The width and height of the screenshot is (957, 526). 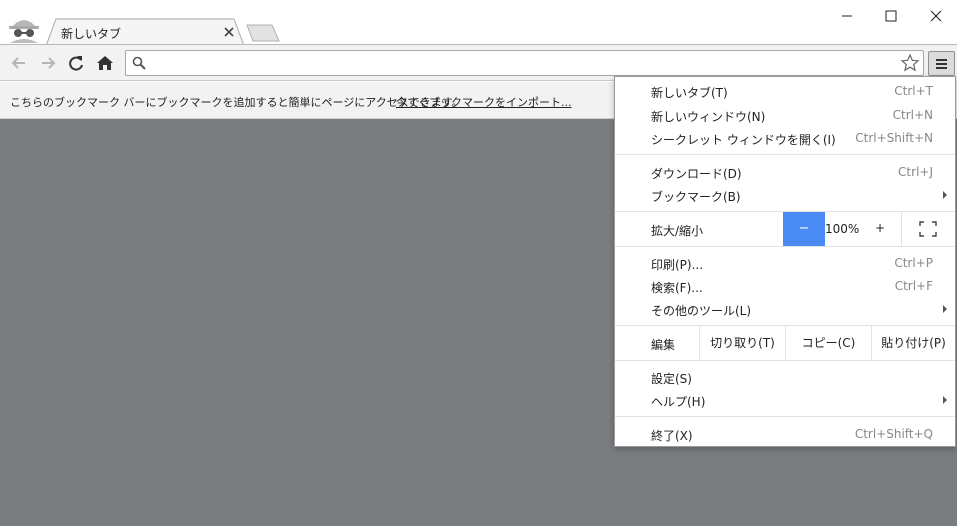 What do you see at coordinates (785, 195) in the screenshot?
I see `menu-item-bookmarks: ブックマーク(B)` at bounding box center [785, 195].